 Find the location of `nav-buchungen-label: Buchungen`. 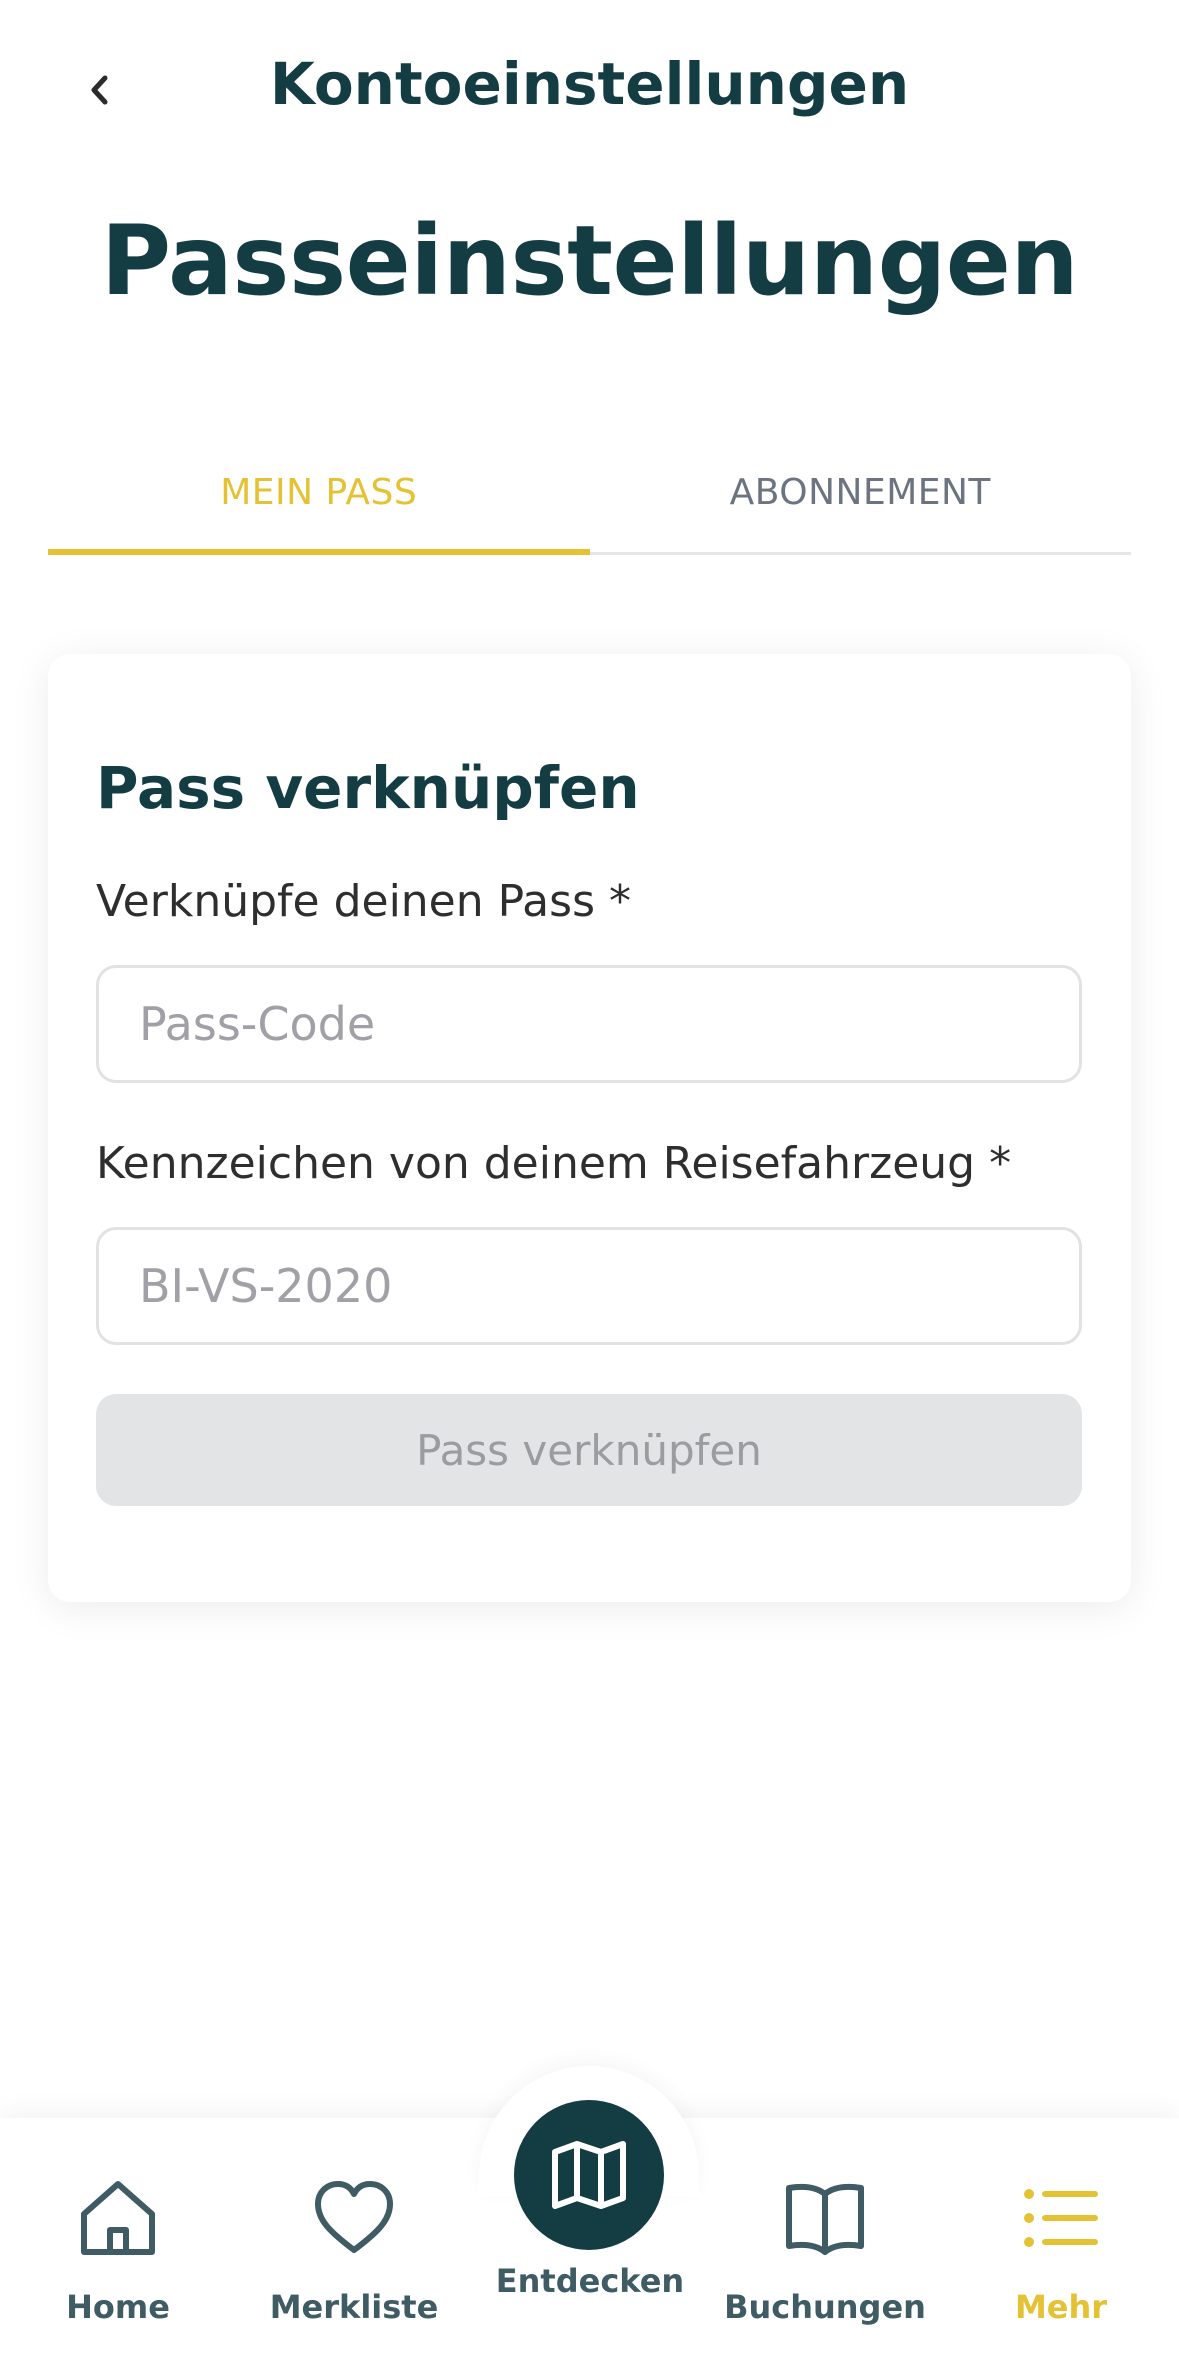

nav-buchungen-label: Buchungen is located at coordinates (825, 2307).